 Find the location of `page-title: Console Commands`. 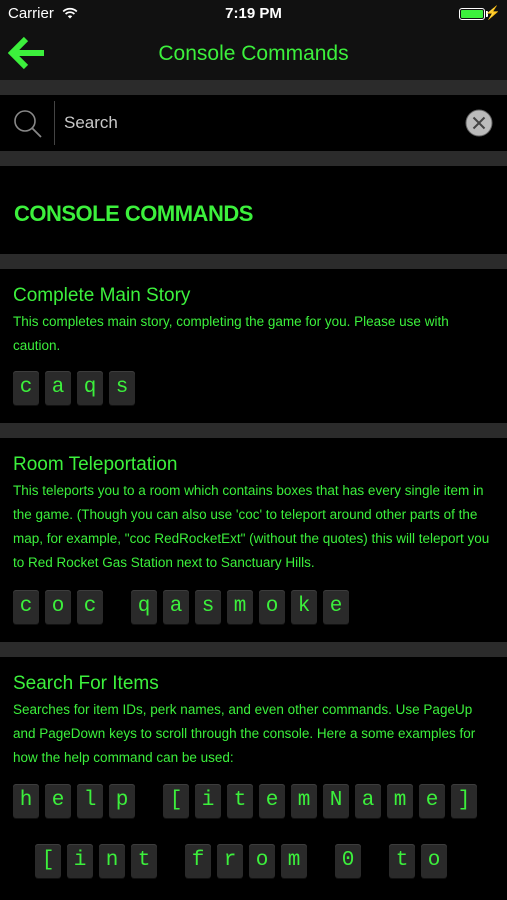

page-title: Console Commands is located at coordinates (253, 53).